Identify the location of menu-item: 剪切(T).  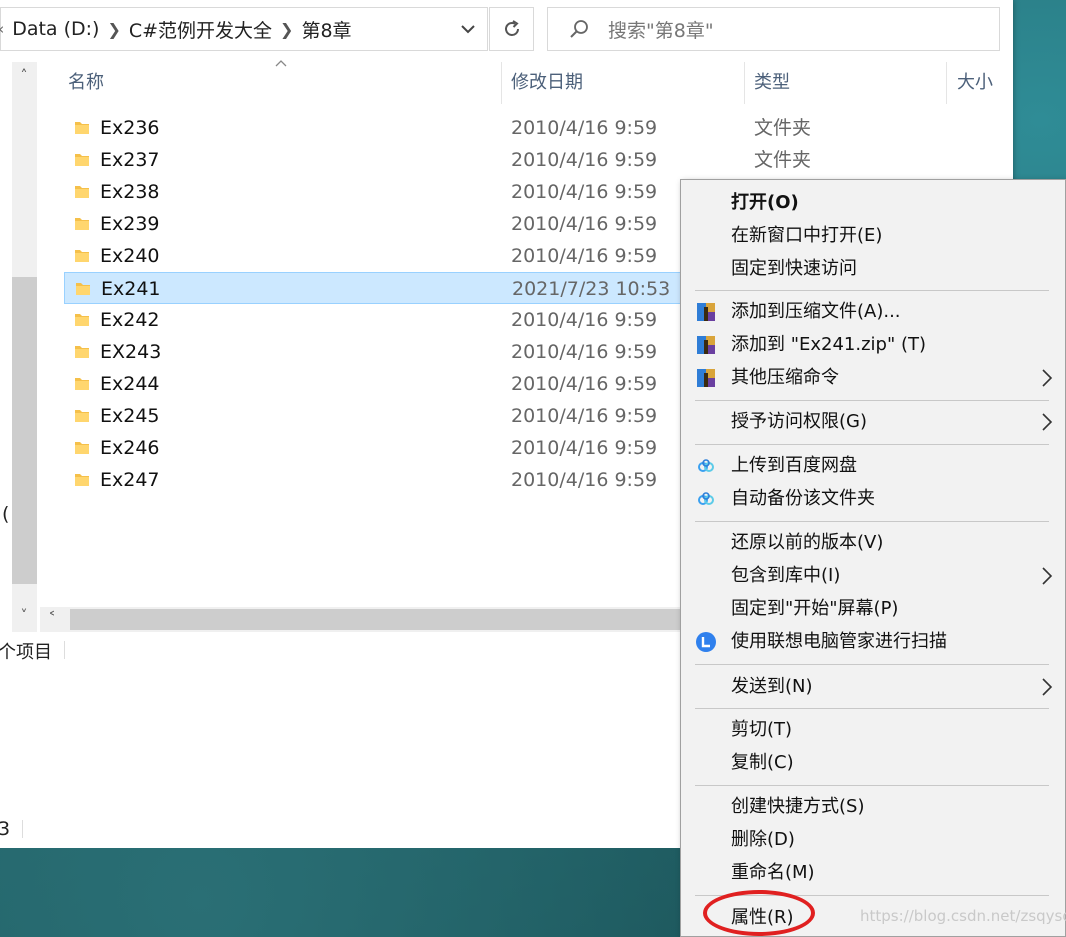
(873, 729).